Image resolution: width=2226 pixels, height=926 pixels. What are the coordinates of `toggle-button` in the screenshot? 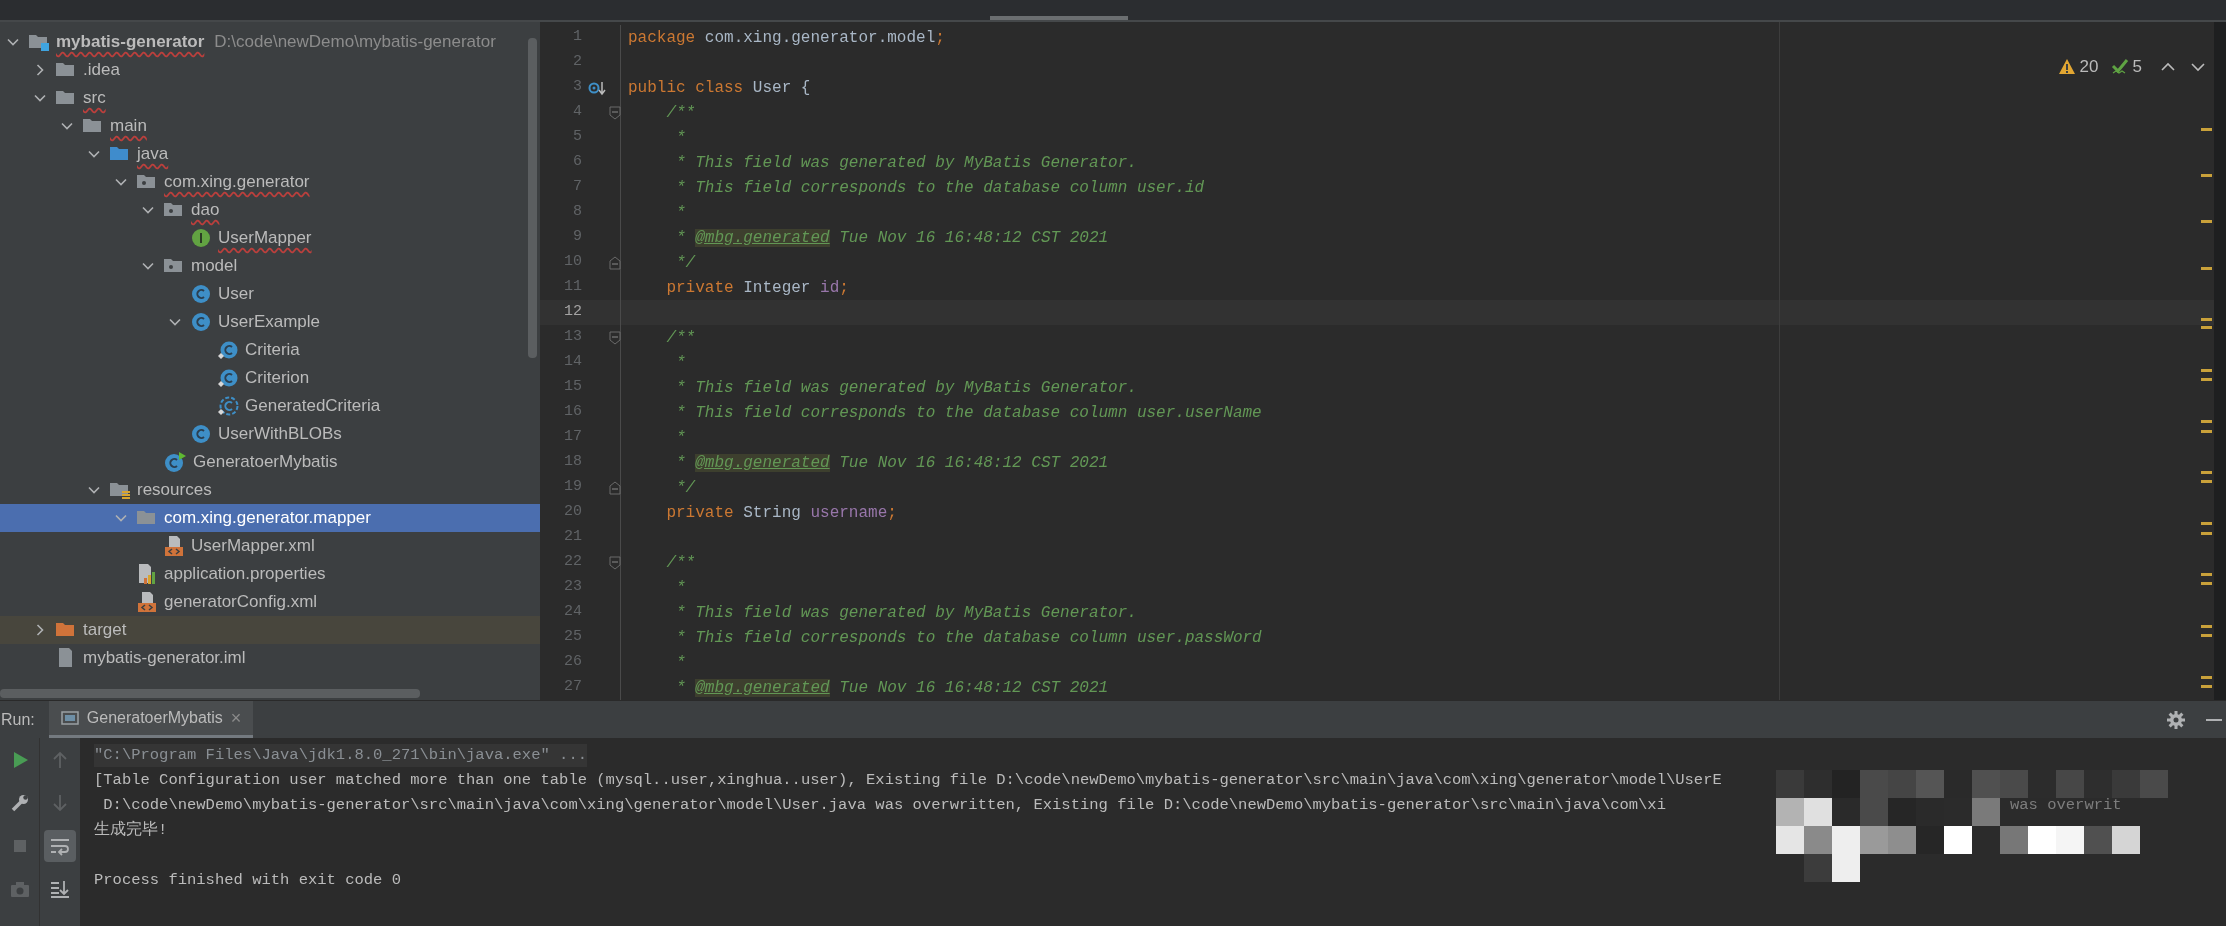 It's located at (60, 846).